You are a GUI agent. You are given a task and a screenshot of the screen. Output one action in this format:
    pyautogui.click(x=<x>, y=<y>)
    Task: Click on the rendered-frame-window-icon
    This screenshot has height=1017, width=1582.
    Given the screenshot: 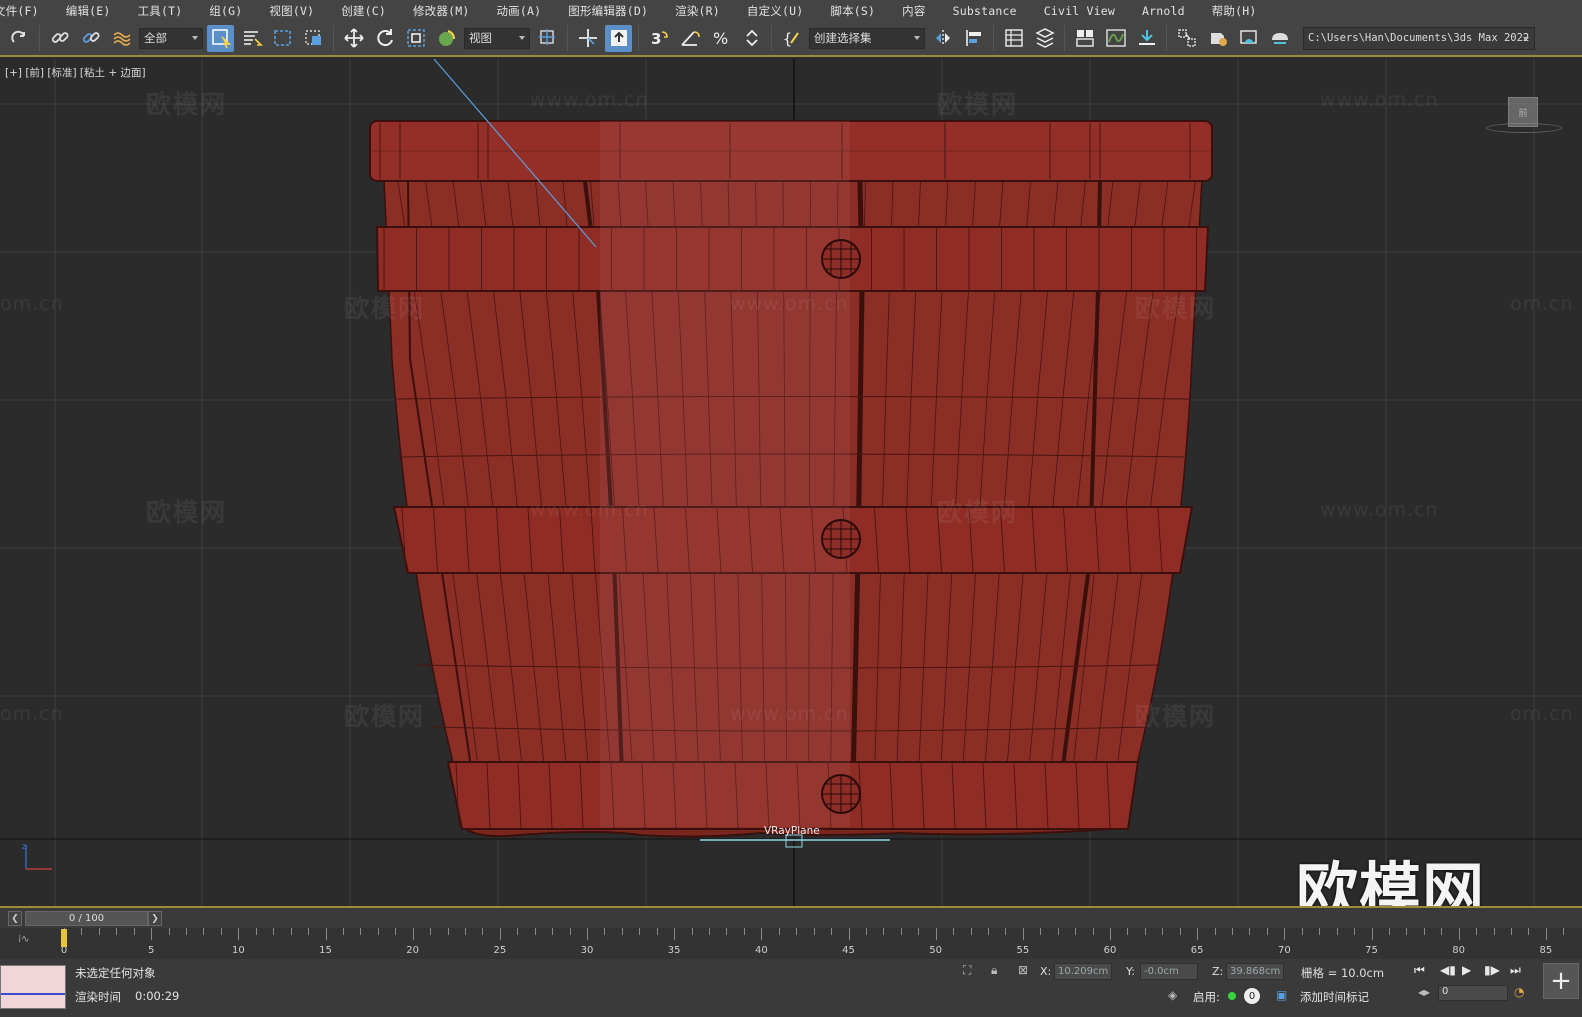 What is the action you would take?
    pyautogui.click(x=1248, y=38)
    